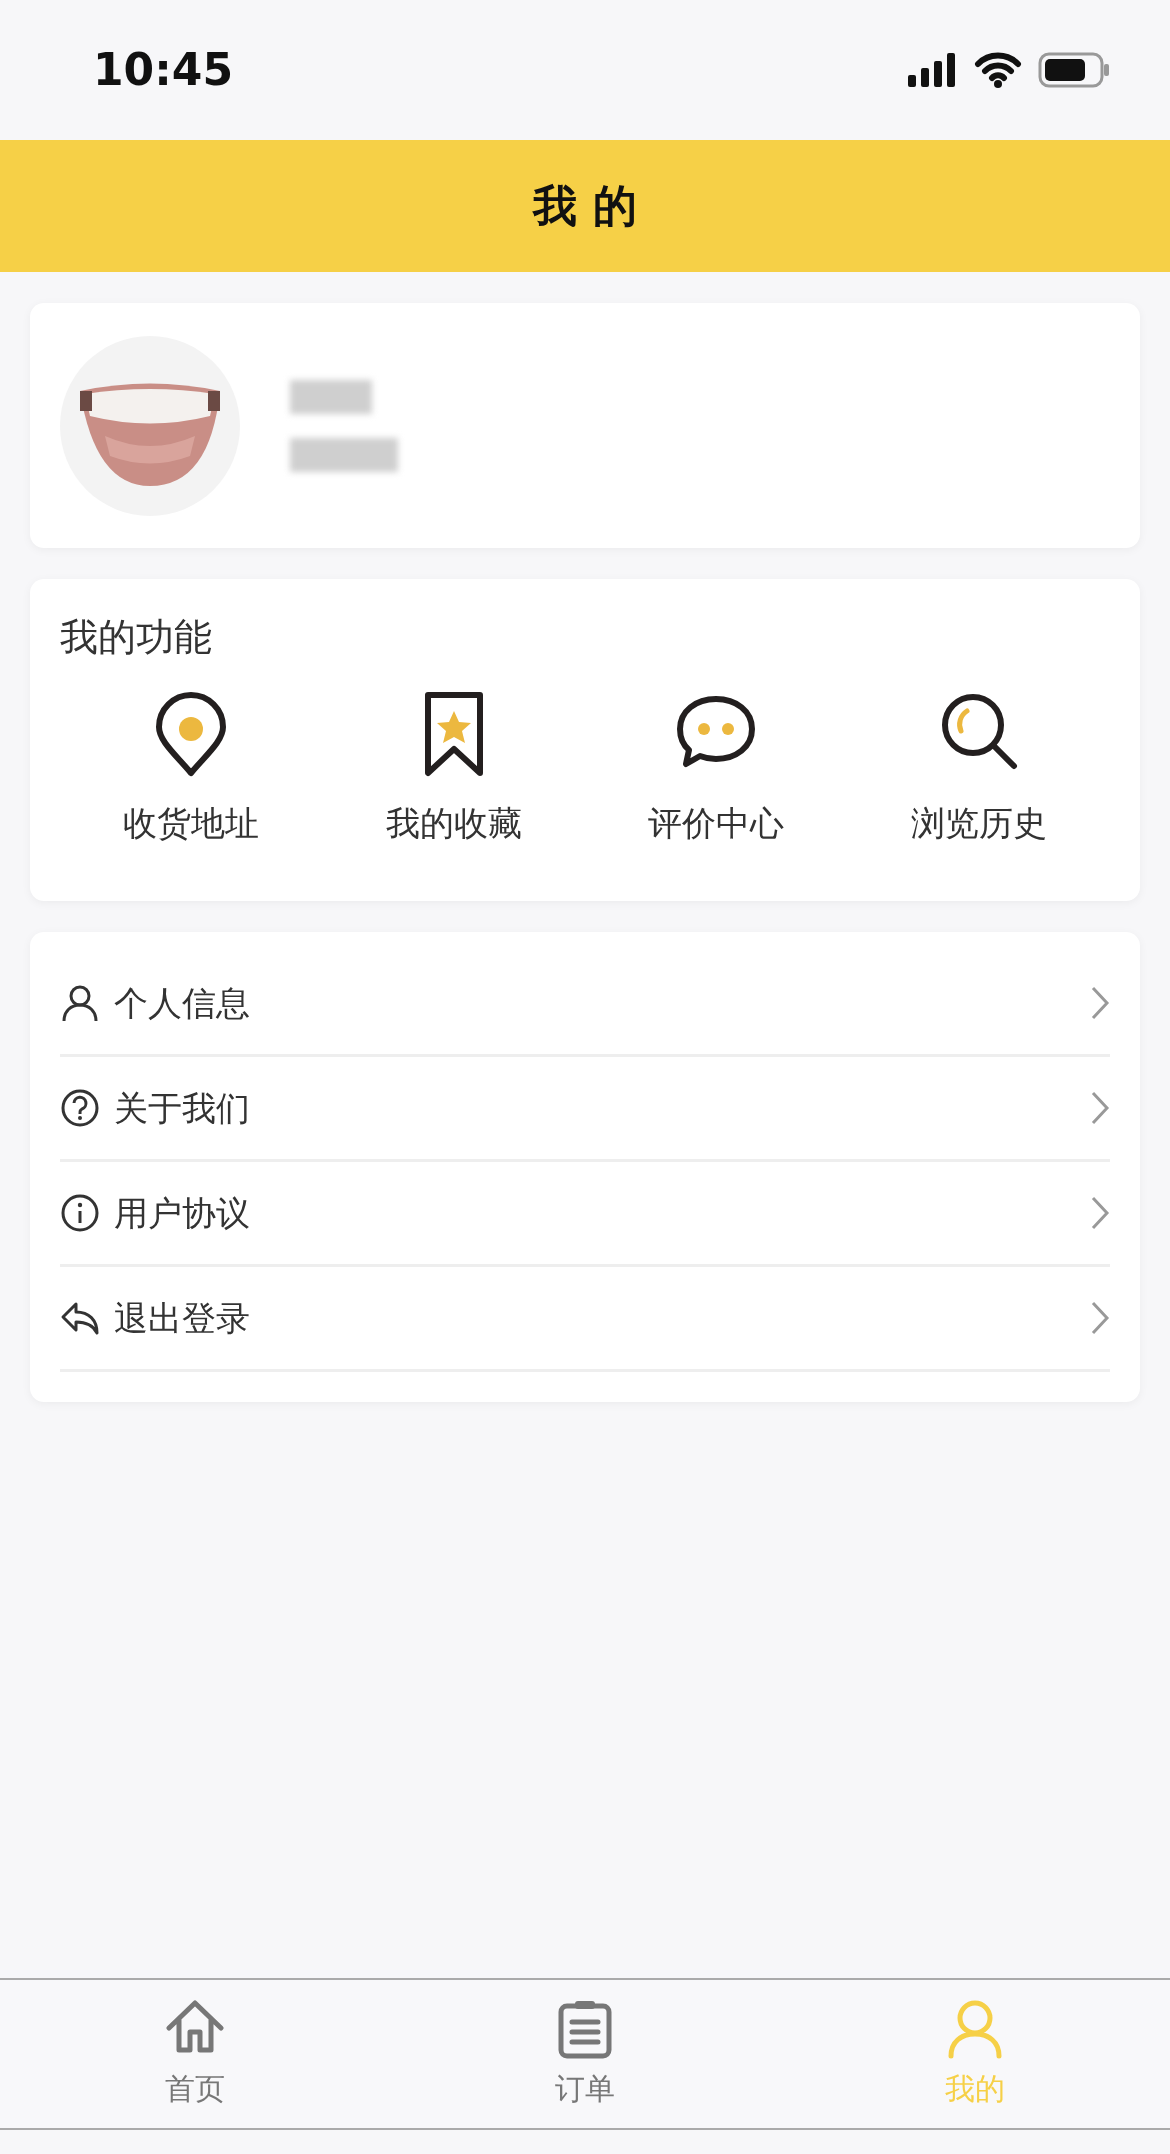 Image resolution: width=1170 pixels, height=2154 pixels. What do you see at coordinates (80, 1108) in the screenshot?
I see `help-icon` at bounding box center [80, 1108].